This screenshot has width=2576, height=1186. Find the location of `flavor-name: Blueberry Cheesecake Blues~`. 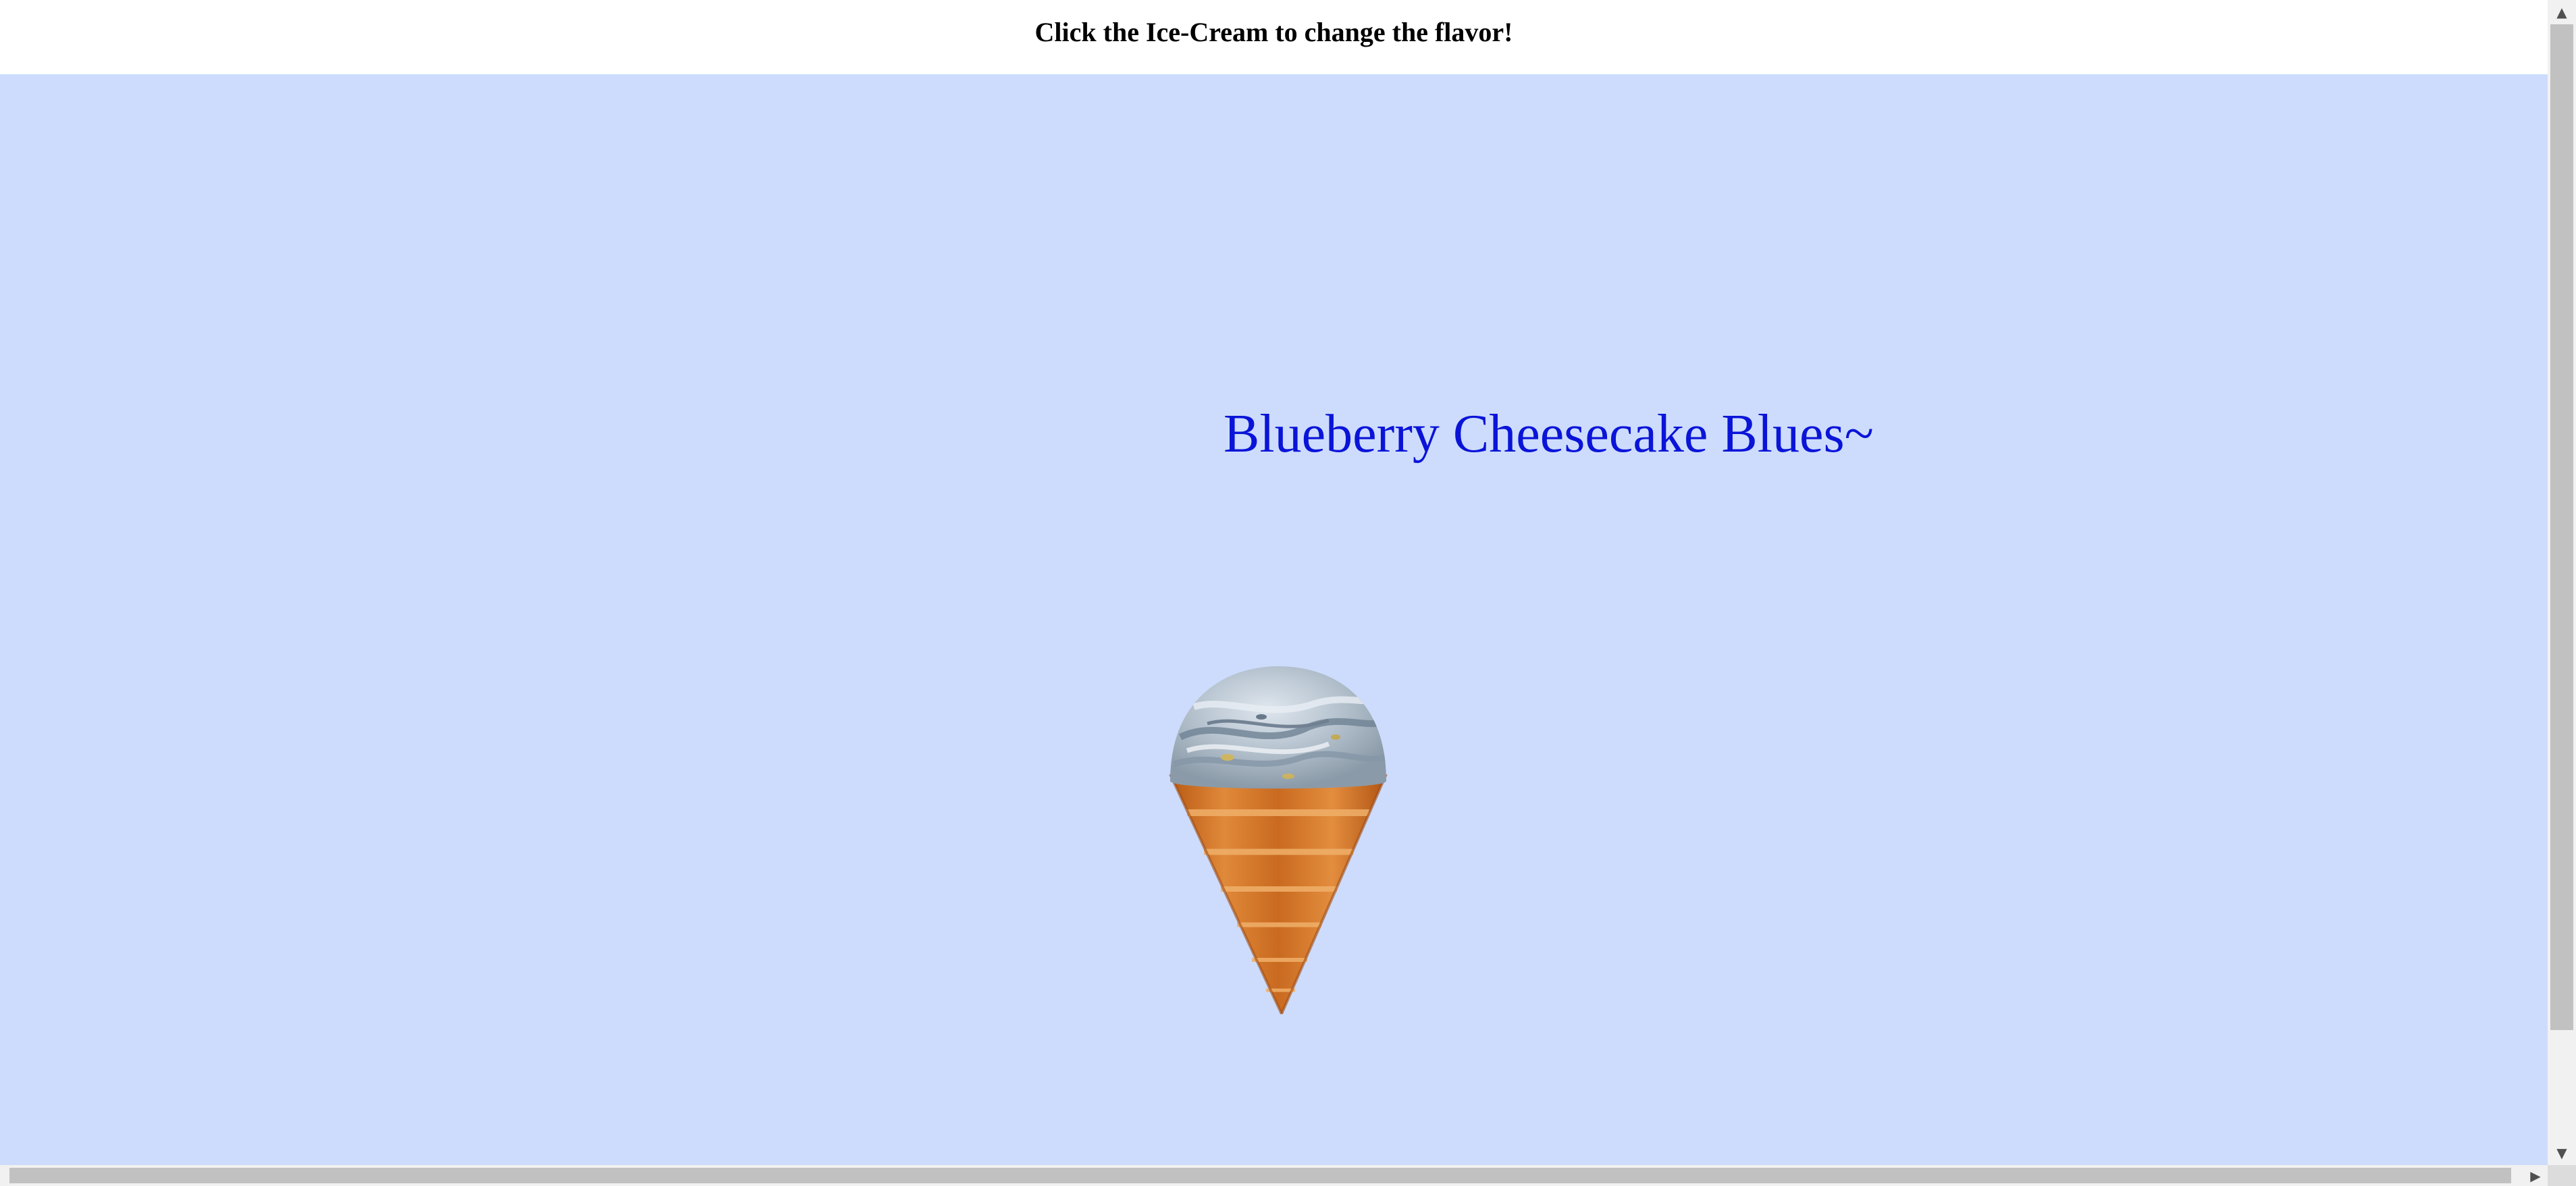

flavor-name: Blueberry Cheesecake Blues~ is located at coordinates (1549, 434).